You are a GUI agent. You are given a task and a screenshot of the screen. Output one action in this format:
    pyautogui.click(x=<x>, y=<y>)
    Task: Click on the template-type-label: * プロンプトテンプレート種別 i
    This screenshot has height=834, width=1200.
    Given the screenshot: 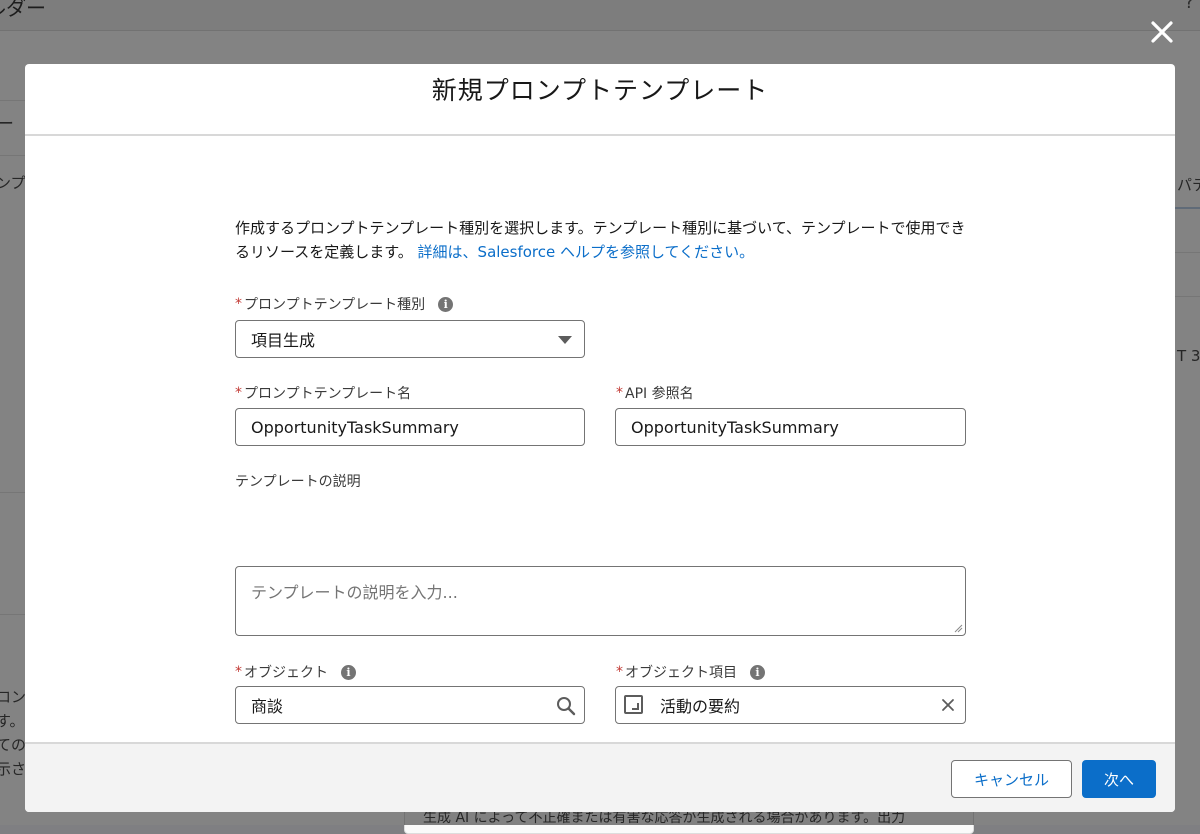 What is the action you would take?
    pyautogui.click(x=344, y=304)
    